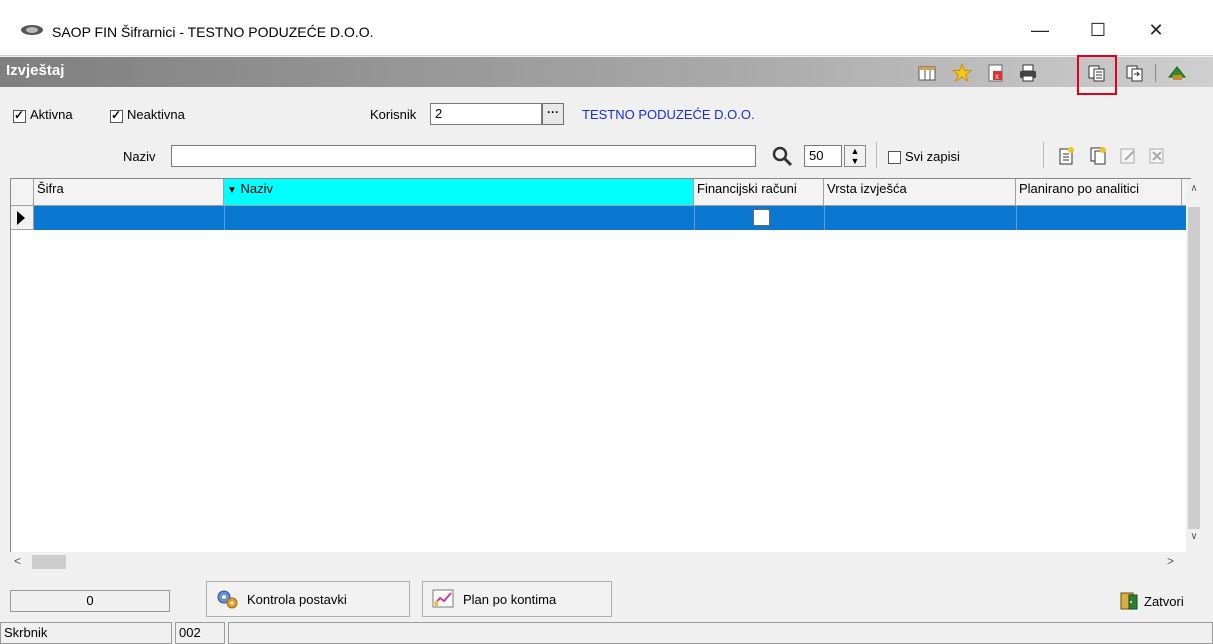 This screenshot has height=644, width=1213. I want to click on status-message, so click(720, 633).